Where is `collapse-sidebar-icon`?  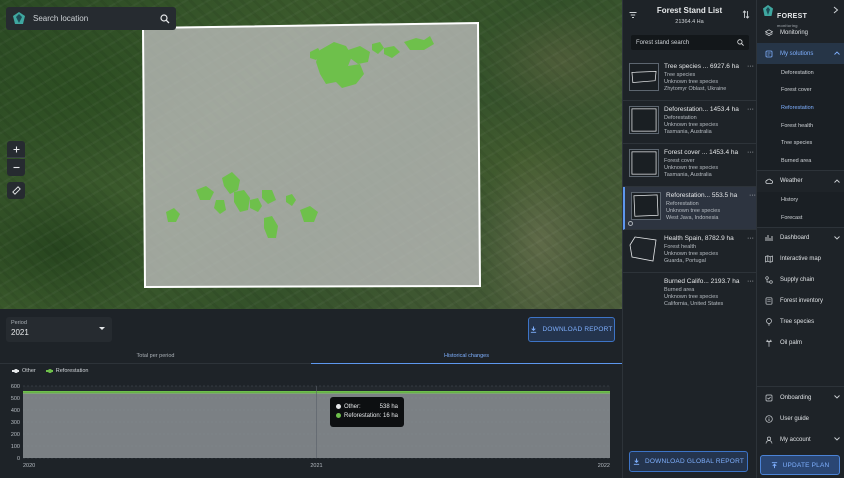 collapse-sidebar-icon is located at coordinates (836, 10).